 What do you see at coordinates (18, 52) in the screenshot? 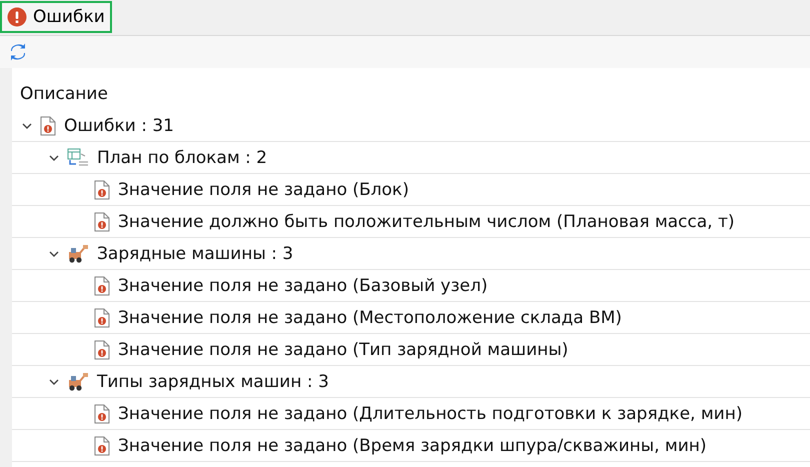
I see `refresh-icon` at bounding box center [18, 52].